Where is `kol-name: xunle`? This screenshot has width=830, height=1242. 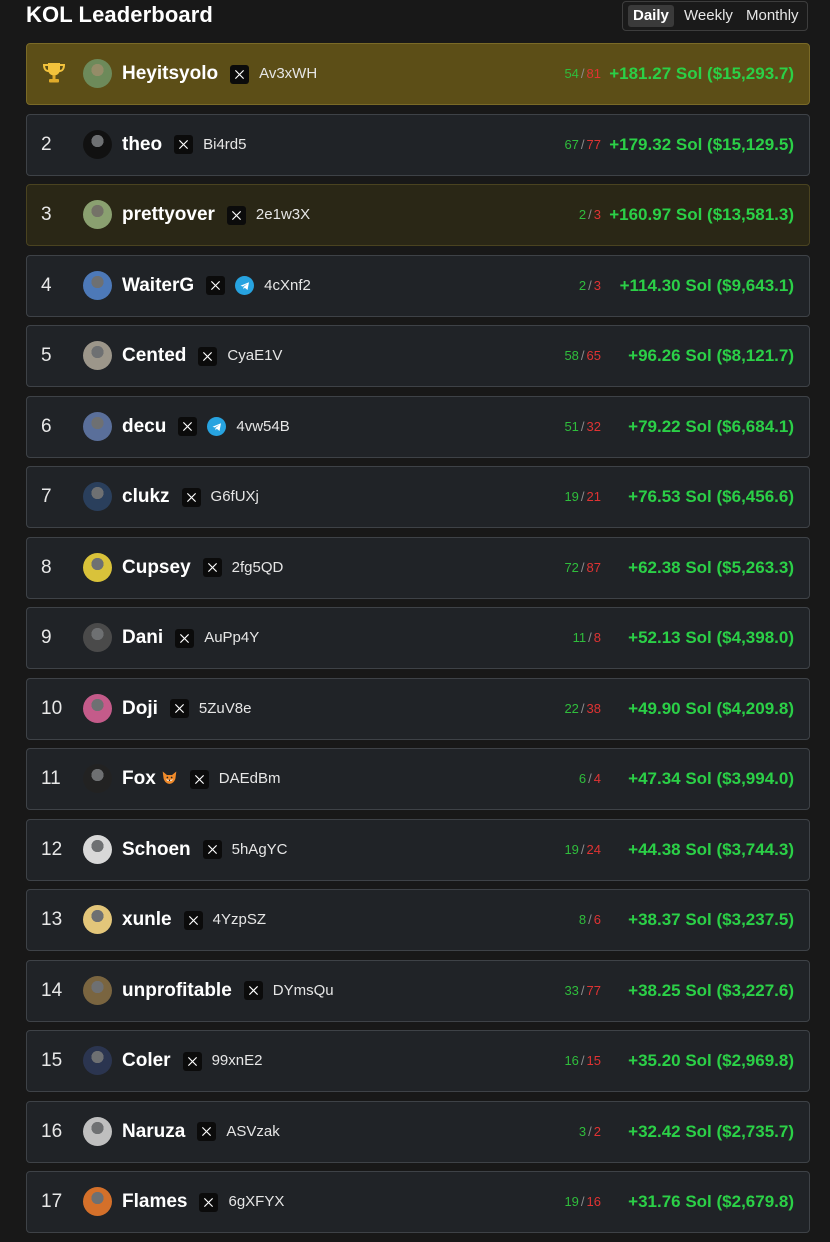
kol-name: xunle is located at coordinates (147, 920).